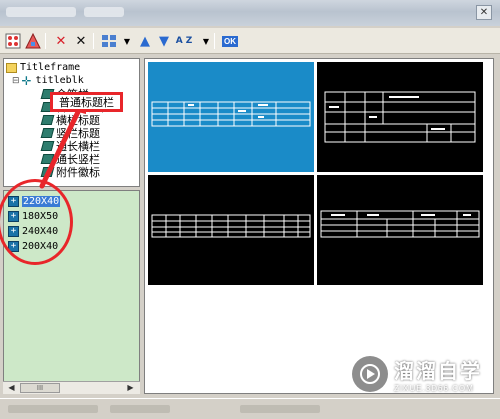  What do you see at coordinates (16, 80) in the screenshot?
I see `collapse-icon: ⊟` at bounding box center [16, 80].